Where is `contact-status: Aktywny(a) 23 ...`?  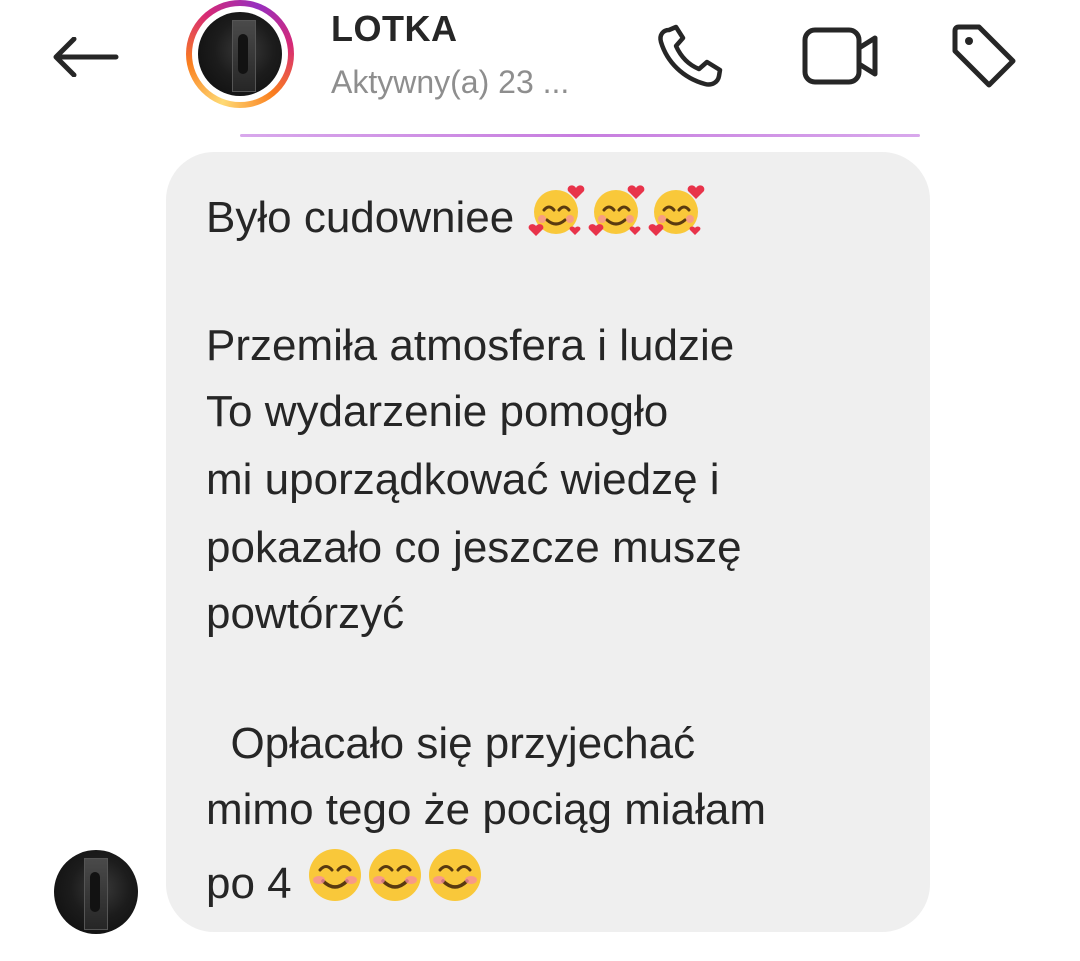
contact-status: Aktywny(a) 23 ... is located at coordinates (450, 82).